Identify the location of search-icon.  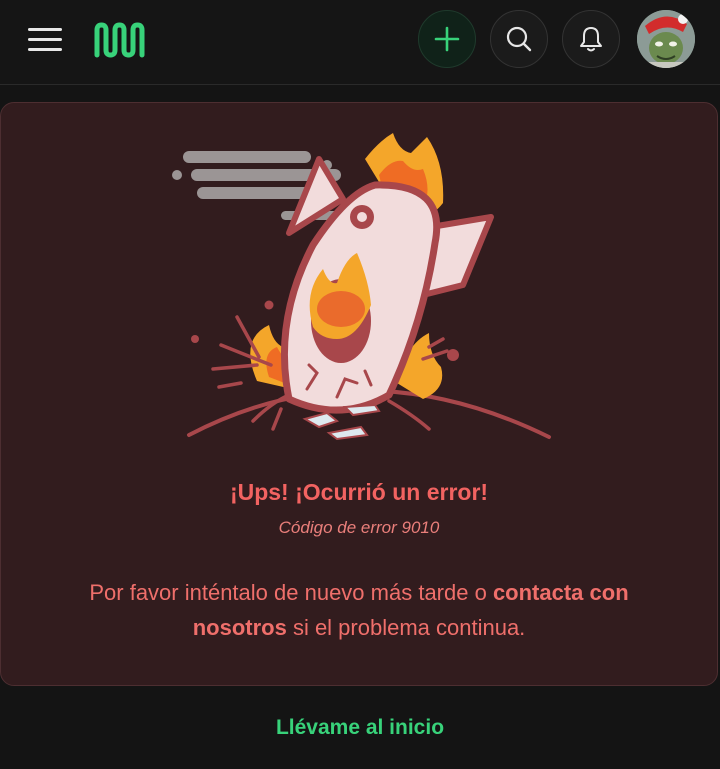
(519, 39).